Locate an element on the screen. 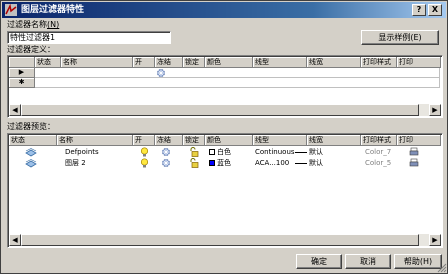 The image size is (448, 274). definition-header-corner is located at coordinates (22, 62).